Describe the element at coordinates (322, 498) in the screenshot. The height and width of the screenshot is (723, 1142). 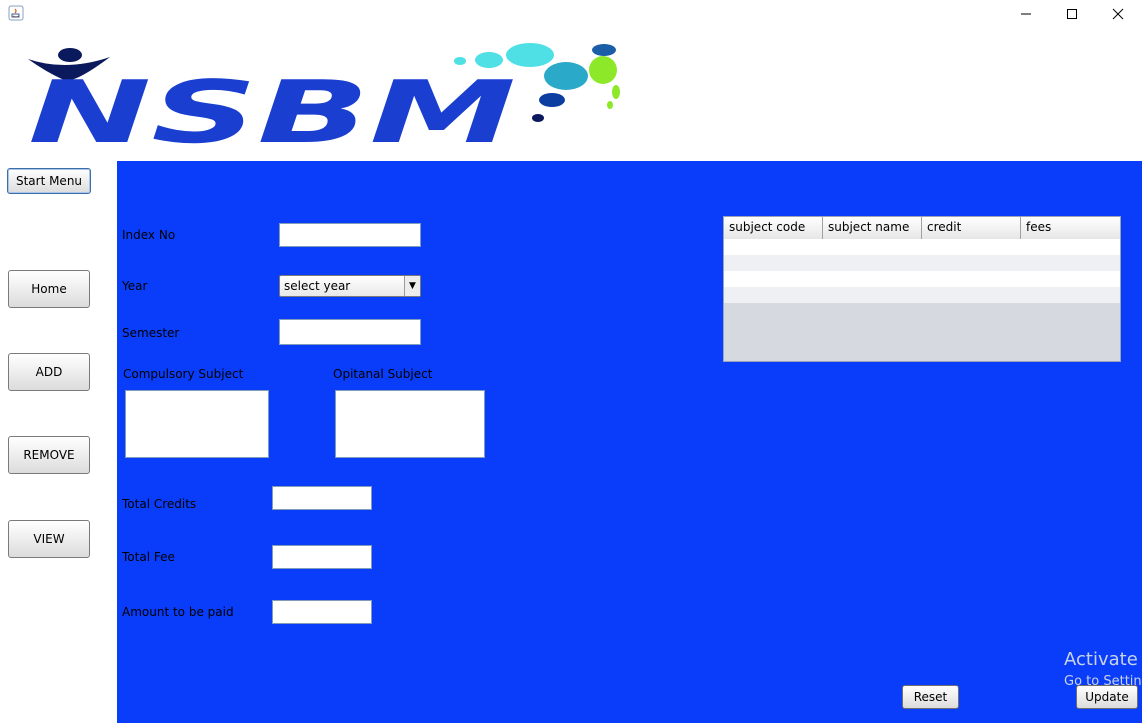
I see `total-credits-input` at that location.